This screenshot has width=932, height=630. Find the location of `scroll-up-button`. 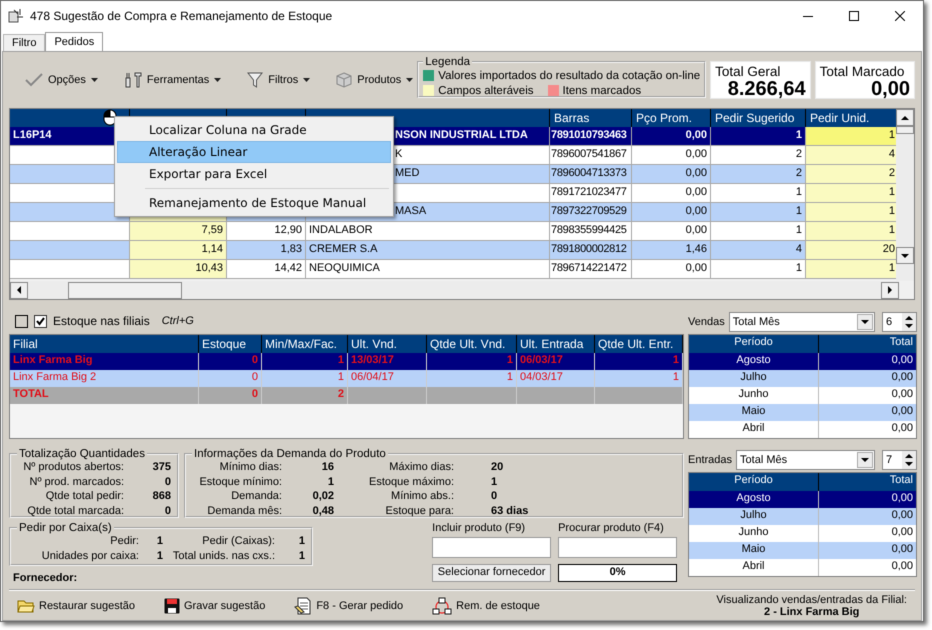

scroll-up-button is located at coordinates (905, 117).